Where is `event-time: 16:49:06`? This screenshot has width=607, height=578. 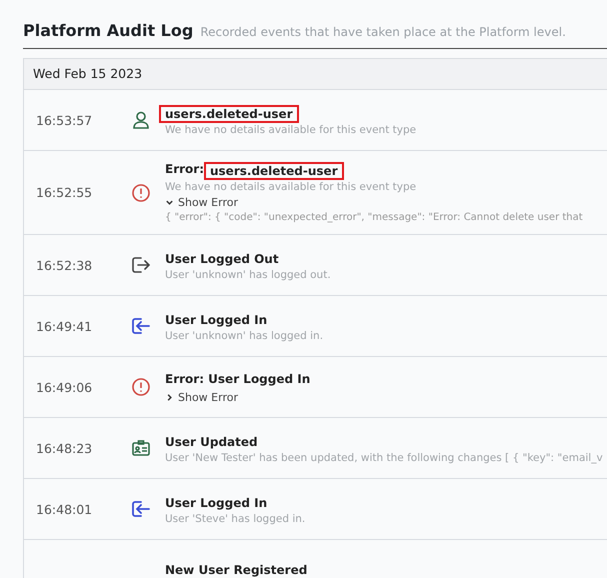 event-time: 16:49:06 is located at coordinates (64, 387).